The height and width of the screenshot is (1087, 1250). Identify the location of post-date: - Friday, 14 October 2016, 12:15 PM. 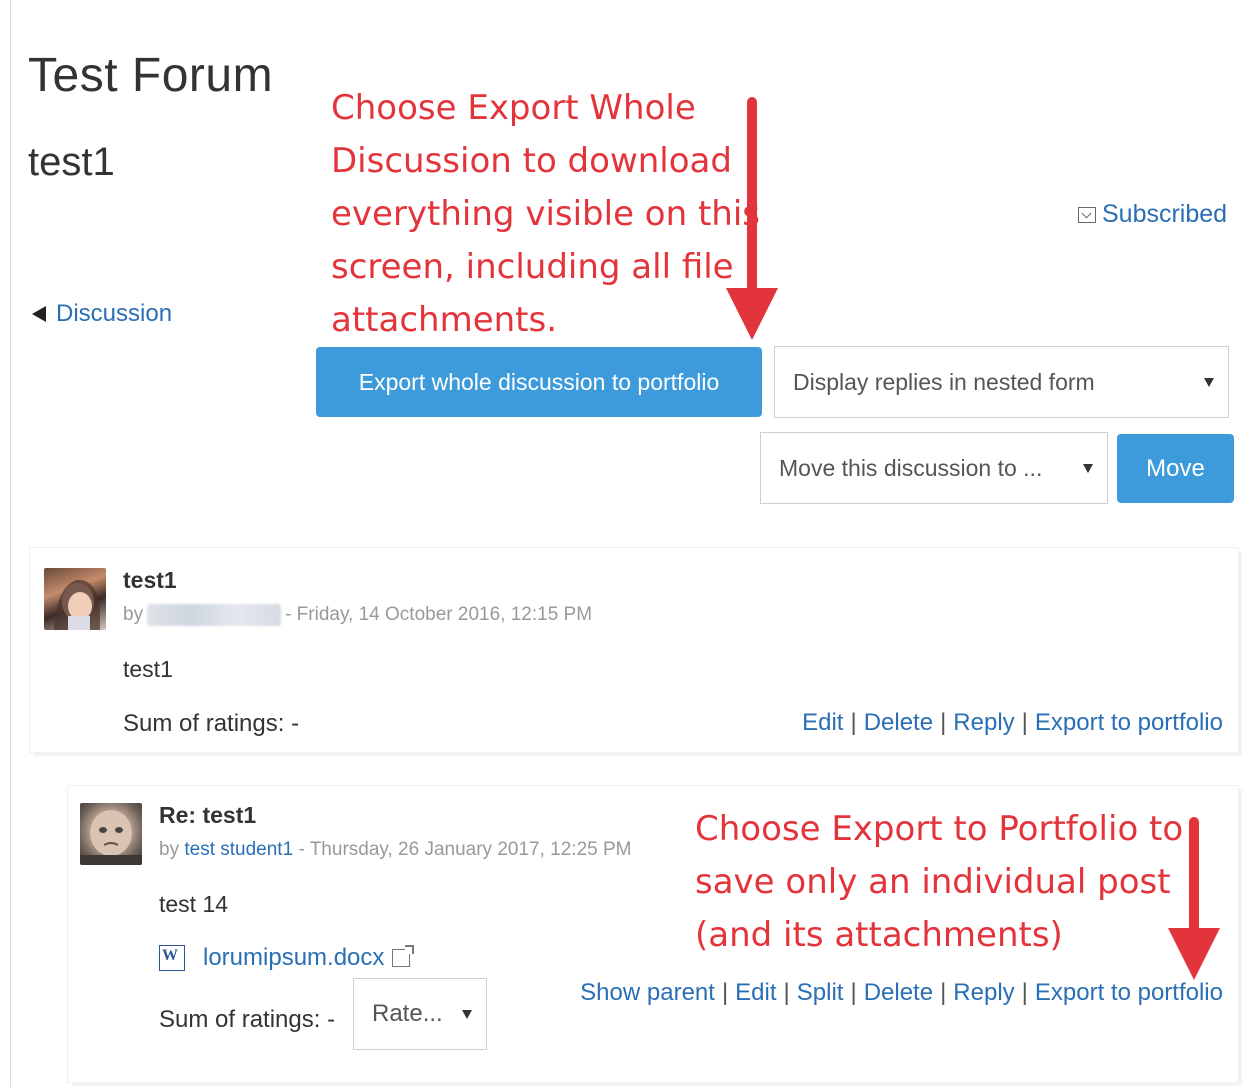
(439, 615).